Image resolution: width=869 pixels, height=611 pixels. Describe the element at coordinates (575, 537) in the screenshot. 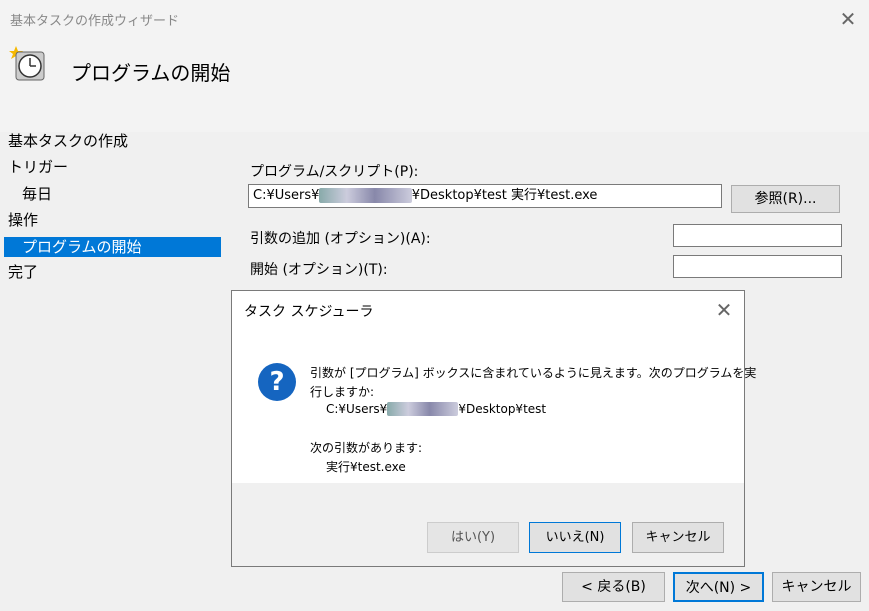

I see `no-button: いいえ(N)` at that location.